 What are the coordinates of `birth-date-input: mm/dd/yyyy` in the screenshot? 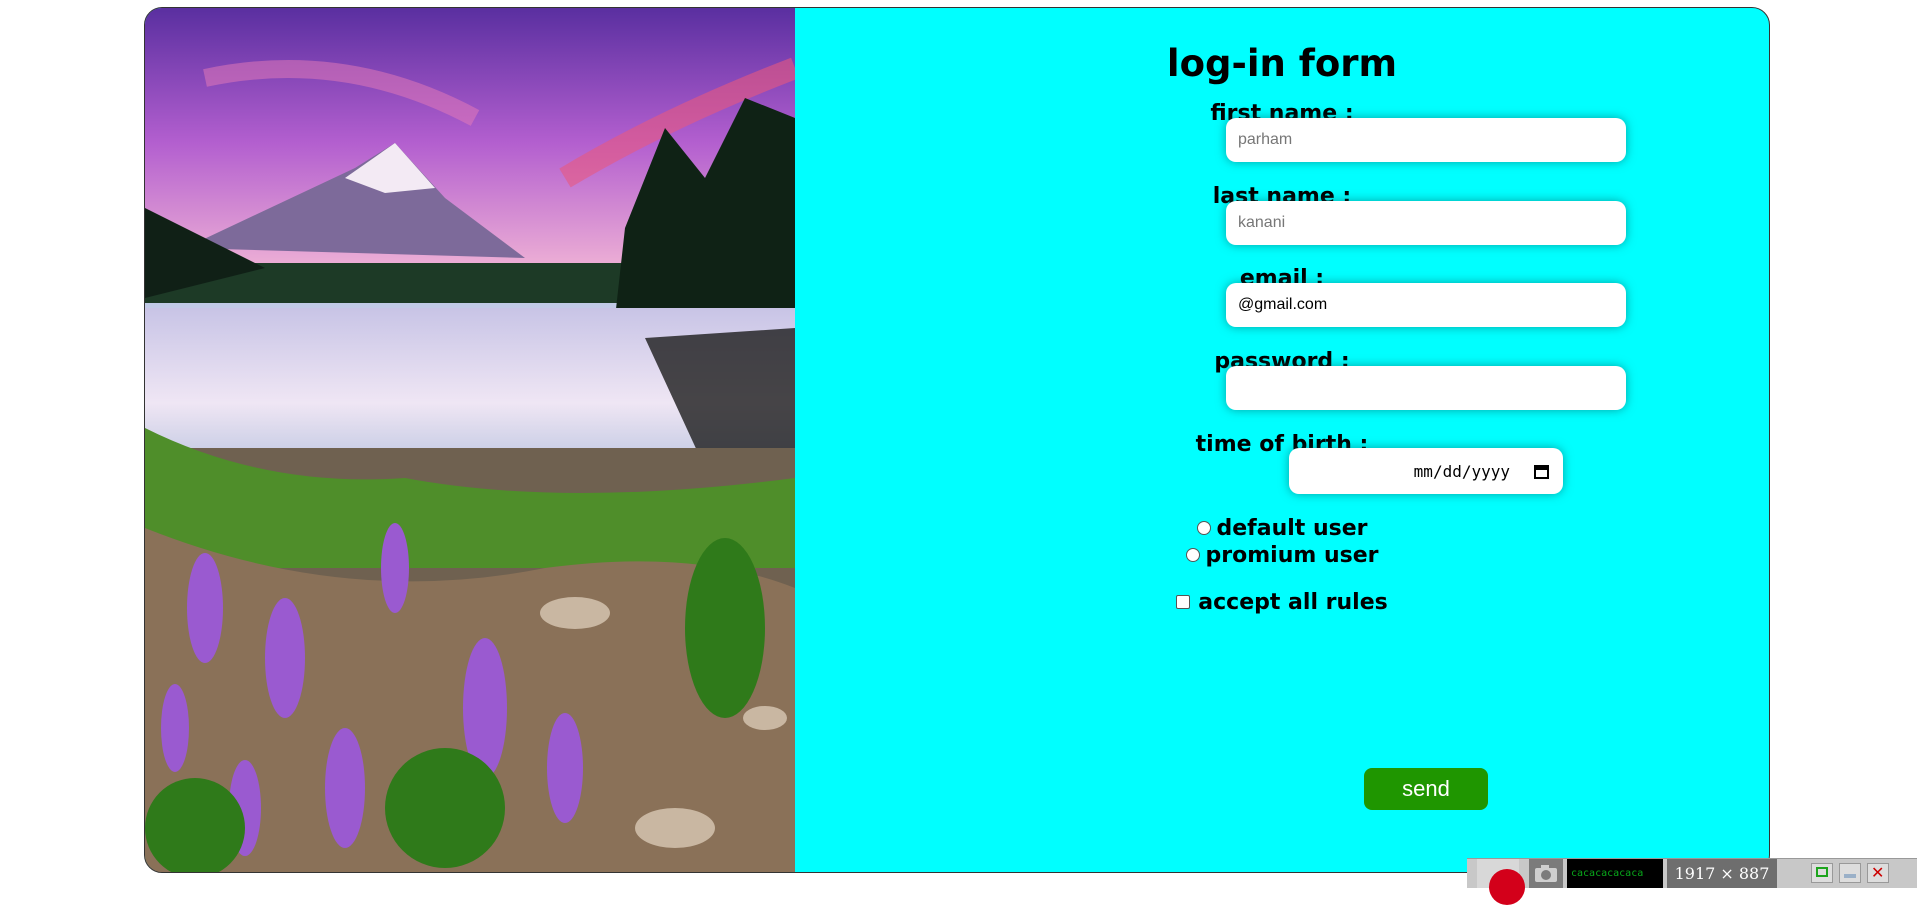 It's located at (1426, 471).